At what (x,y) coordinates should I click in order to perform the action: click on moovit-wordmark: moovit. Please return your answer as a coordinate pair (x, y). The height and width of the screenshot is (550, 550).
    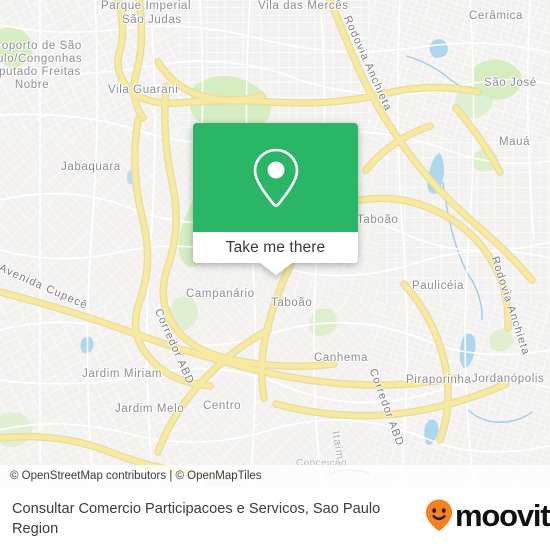
    Looking at the image, I should click on (502, 515).